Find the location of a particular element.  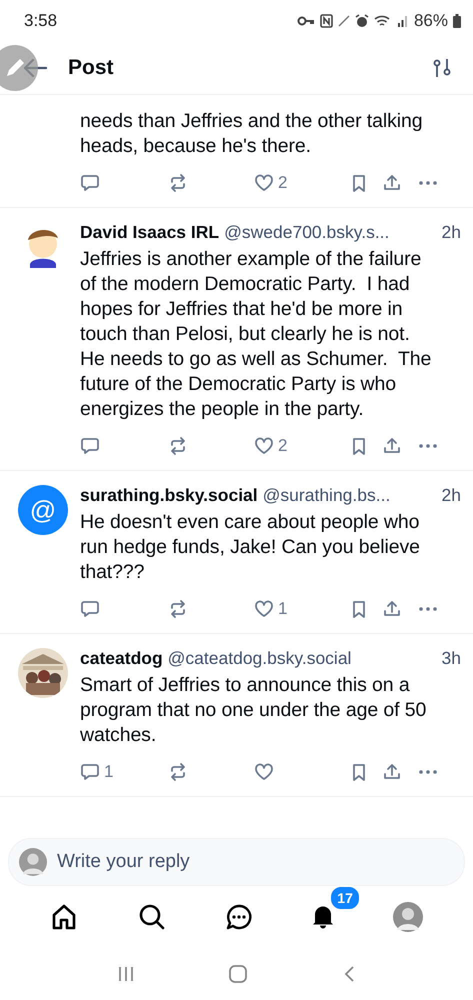

author-name: David Isaacs IRL is located at coordinates (150, 232).